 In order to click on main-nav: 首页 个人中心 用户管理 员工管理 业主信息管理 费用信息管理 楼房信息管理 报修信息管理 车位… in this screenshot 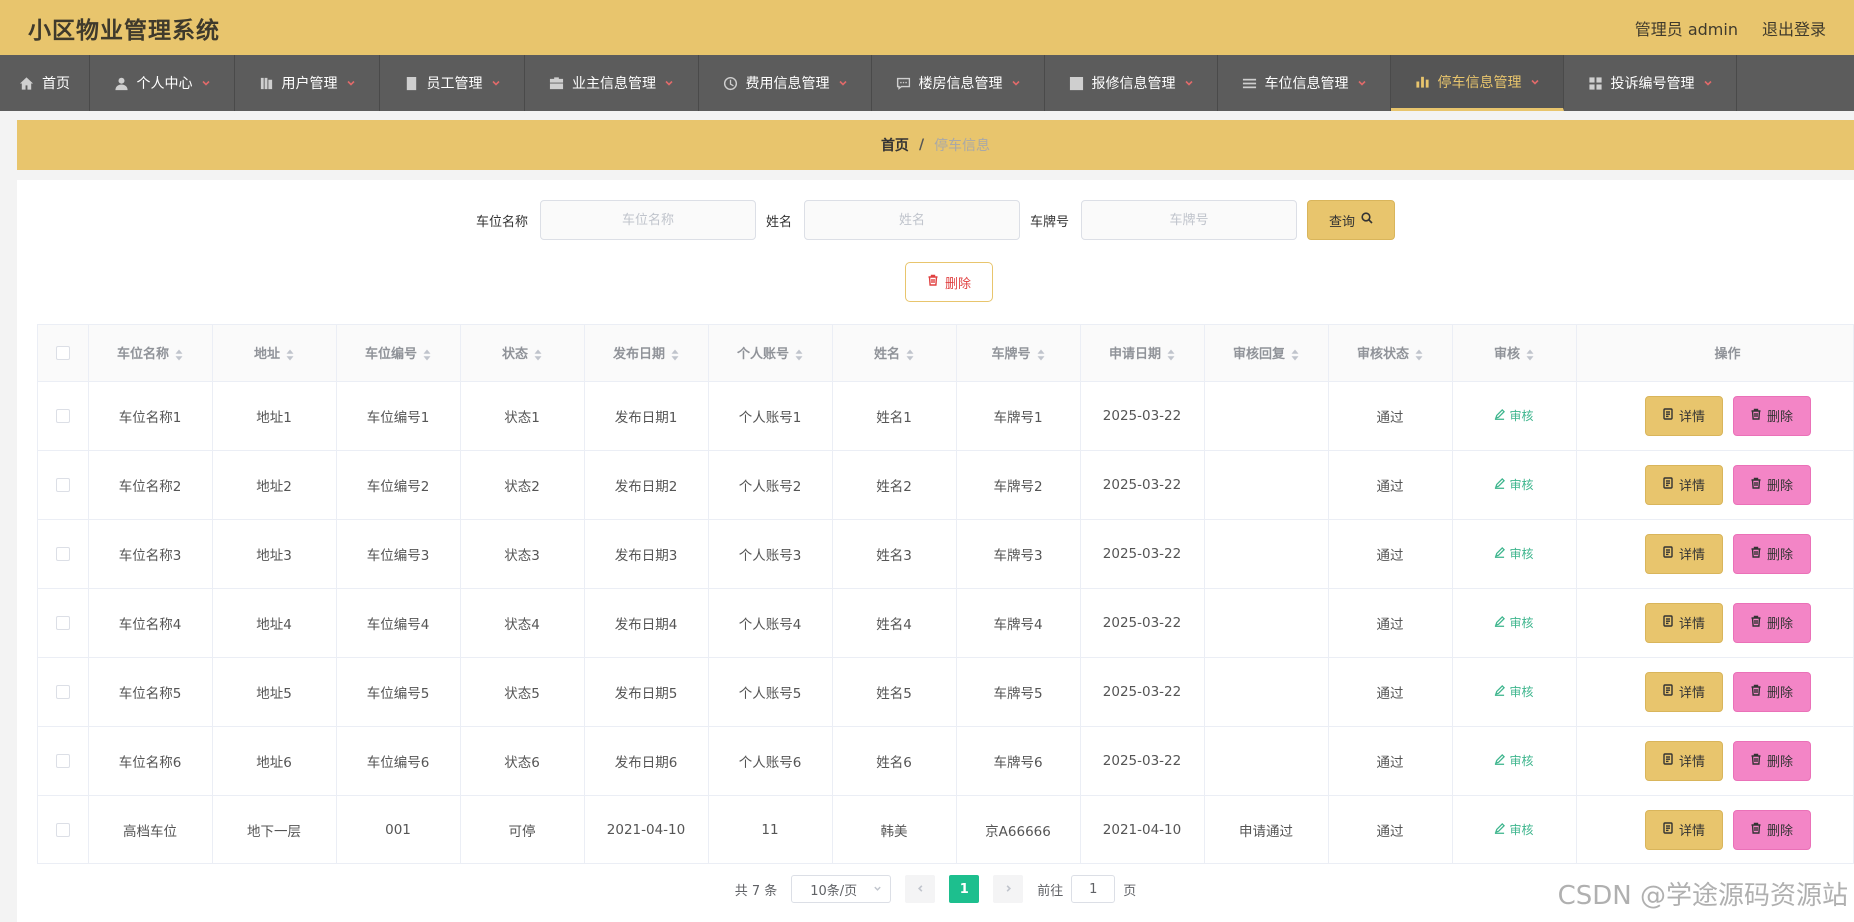, I will do `click(927, 83)`.